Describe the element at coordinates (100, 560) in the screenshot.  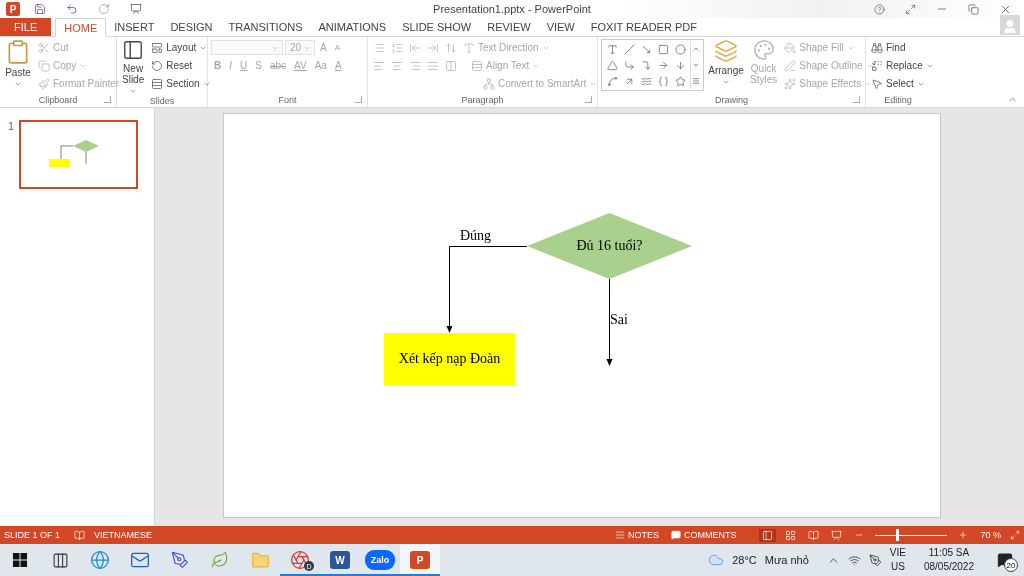
I see `globe-icon` at that location.